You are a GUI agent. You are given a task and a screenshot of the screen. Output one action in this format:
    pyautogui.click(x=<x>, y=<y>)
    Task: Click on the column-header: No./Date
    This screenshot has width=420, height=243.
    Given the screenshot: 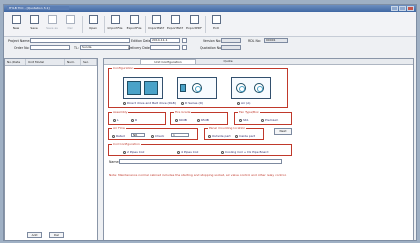 What is the action you would take?
    pyautogui.click(x=15, y=62)
    